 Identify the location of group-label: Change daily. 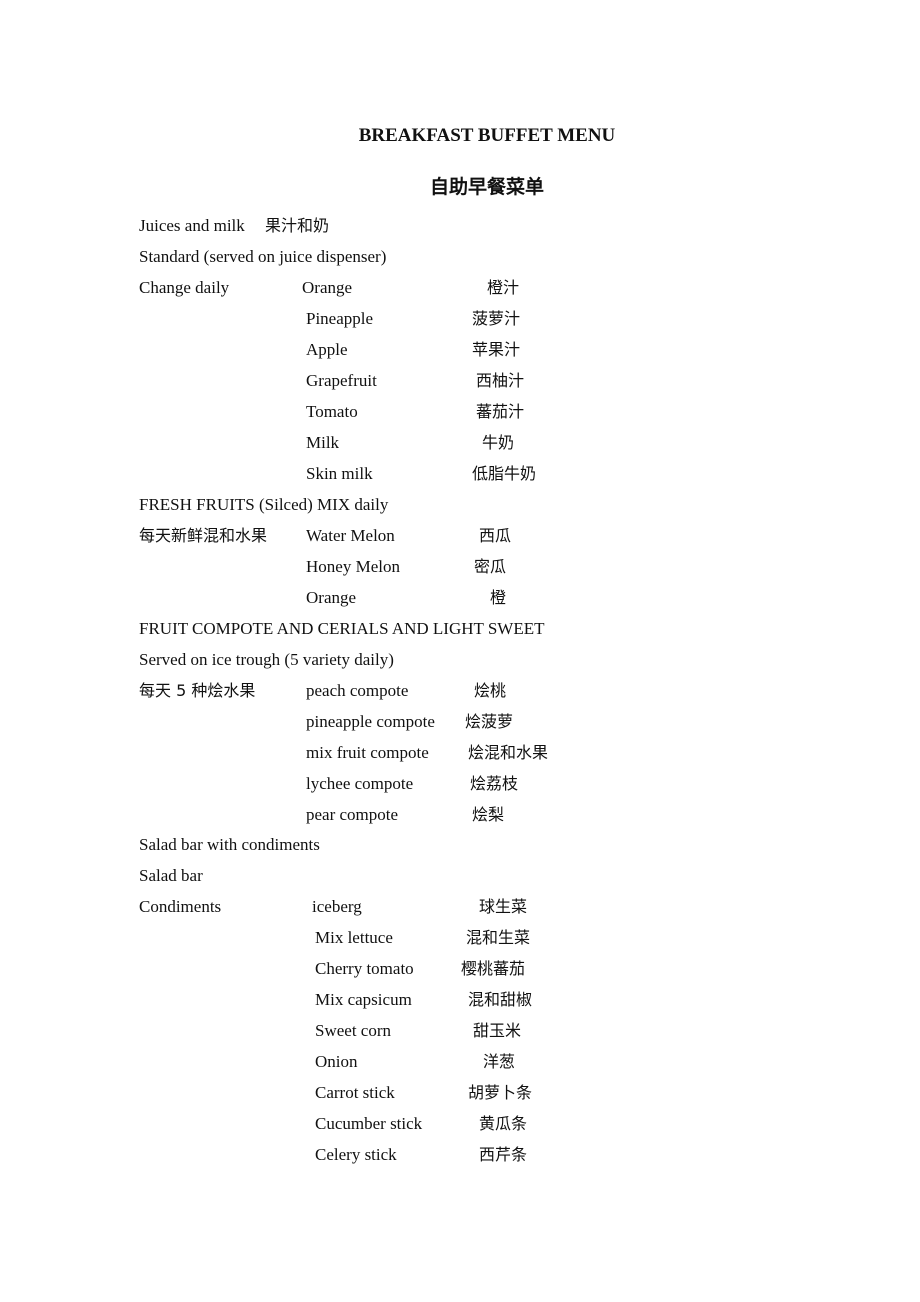
(184, 287).